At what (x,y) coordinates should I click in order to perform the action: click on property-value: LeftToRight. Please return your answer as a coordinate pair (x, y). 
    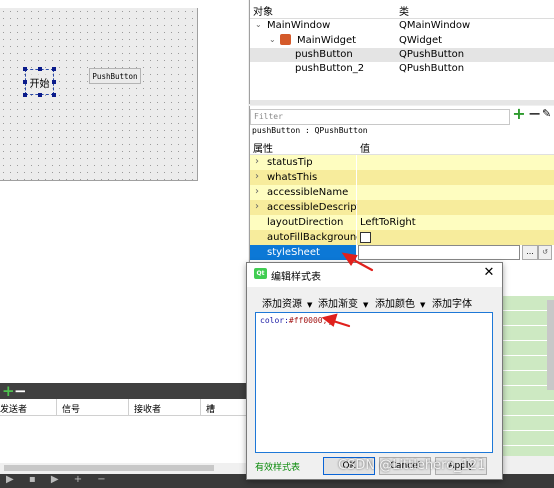
    Looking at the image, I should click on (388, 222).